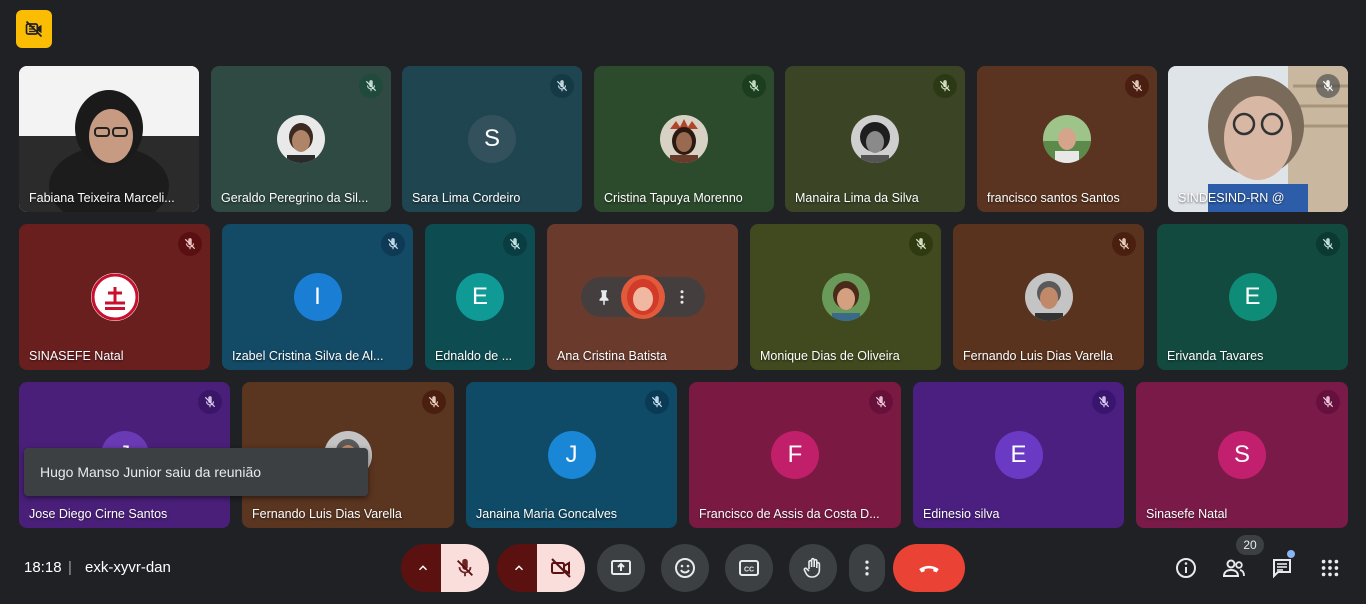 The width and height of the screenshot is (1366, 604). I want to click on participant-name: Erivanda Tavares, so click(1215, 356).